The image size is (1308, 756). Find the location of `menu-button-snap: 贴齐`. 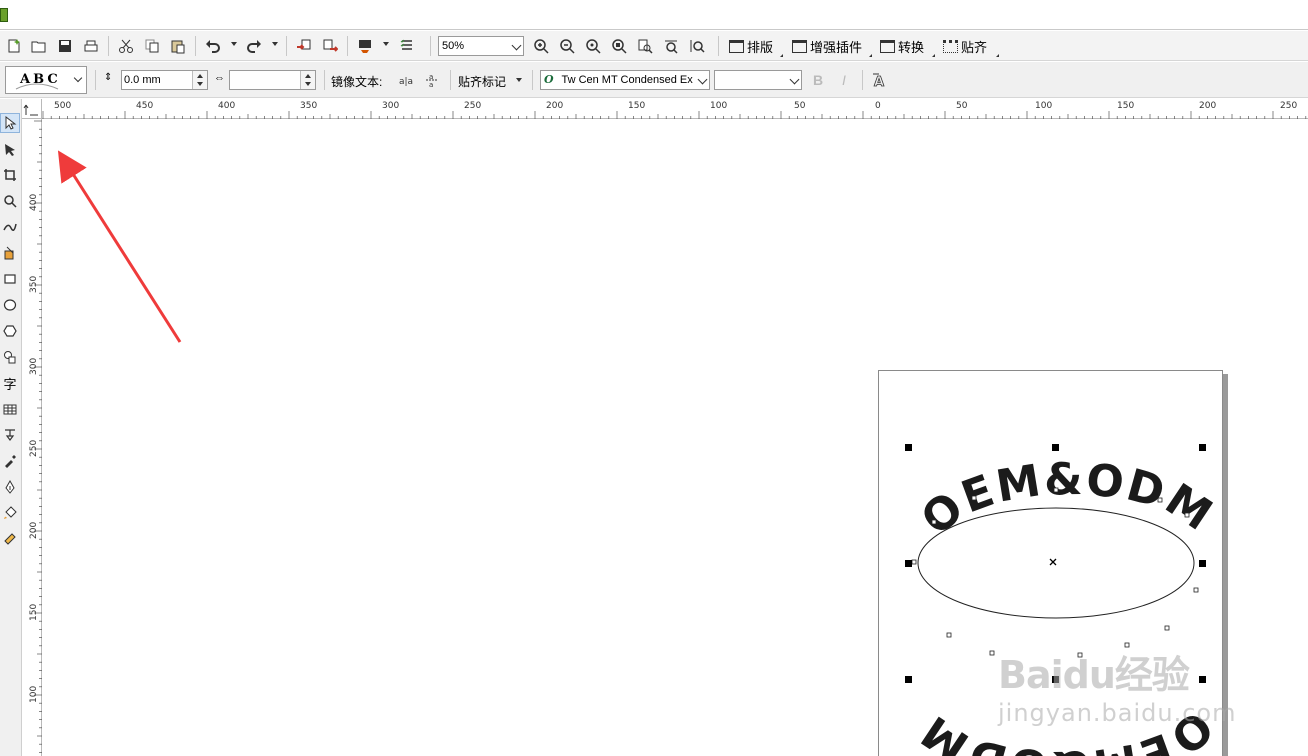

menu-button-snap: 贴齐 is located at coordinates (965, 46).